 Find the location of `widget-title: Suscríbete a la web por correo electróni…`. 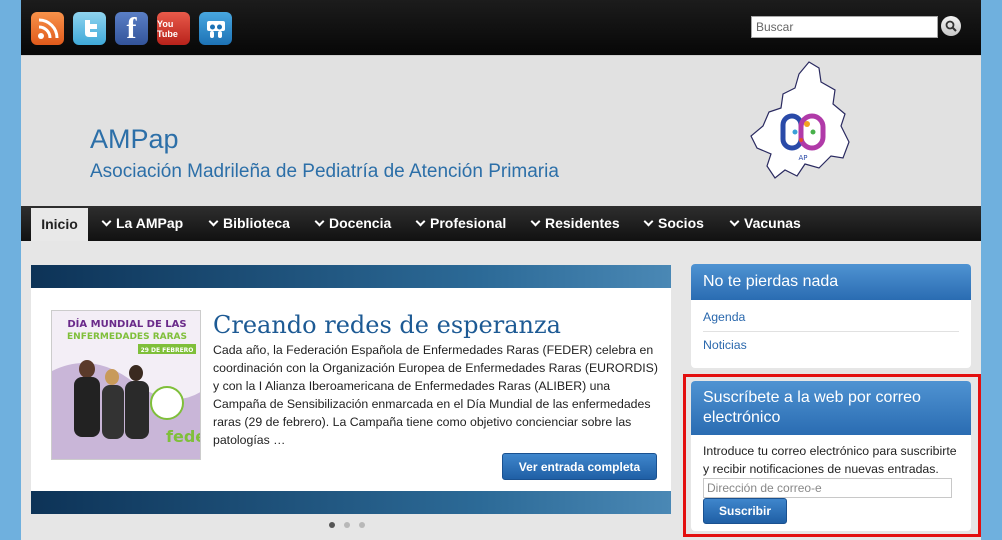

widget-title: Suscríbete a la web por correo electróni… is located at coordinates (831, 408).